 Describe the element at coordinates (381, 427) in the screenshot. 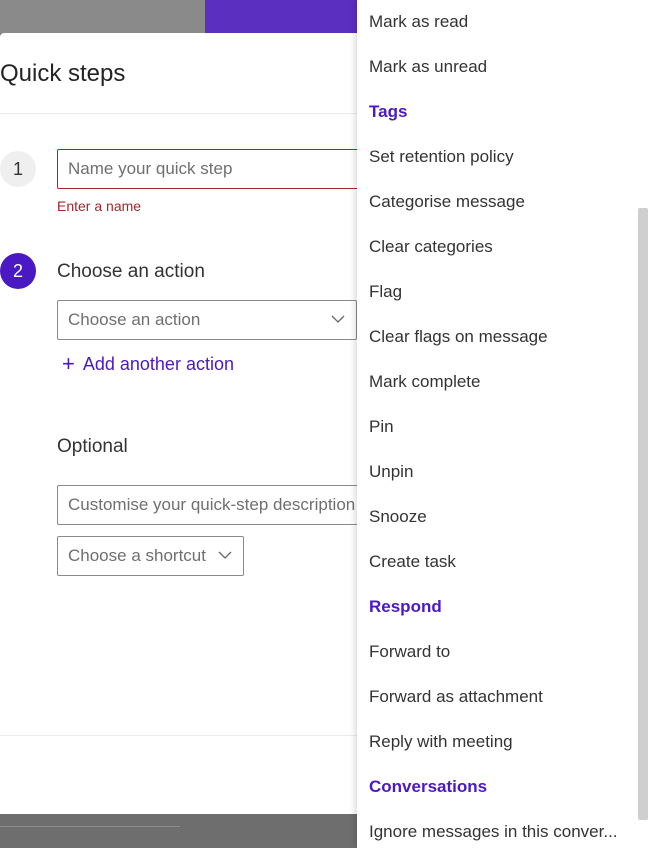

I see `menu-item-pin: Pin` at that location.